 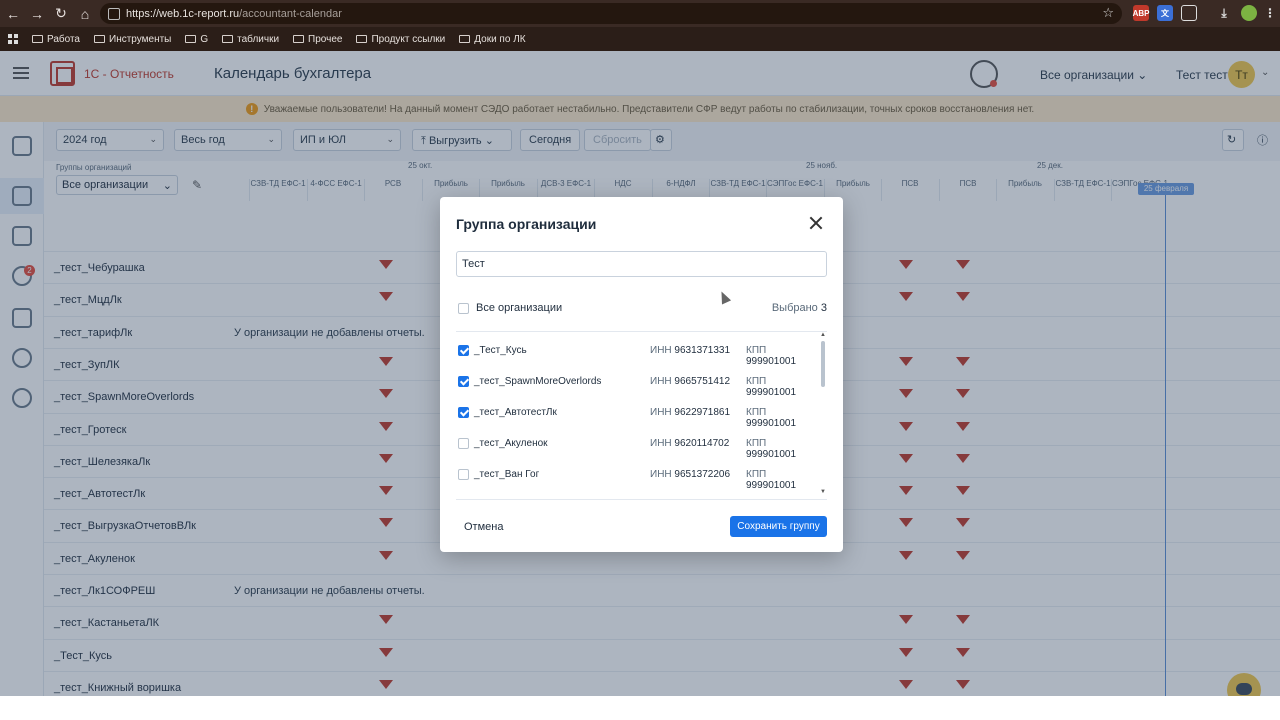 What do you see at coordinates (56, 39) in the screenshot?
I see `bookmark-work: Работа` at bounding box center [56, 39].